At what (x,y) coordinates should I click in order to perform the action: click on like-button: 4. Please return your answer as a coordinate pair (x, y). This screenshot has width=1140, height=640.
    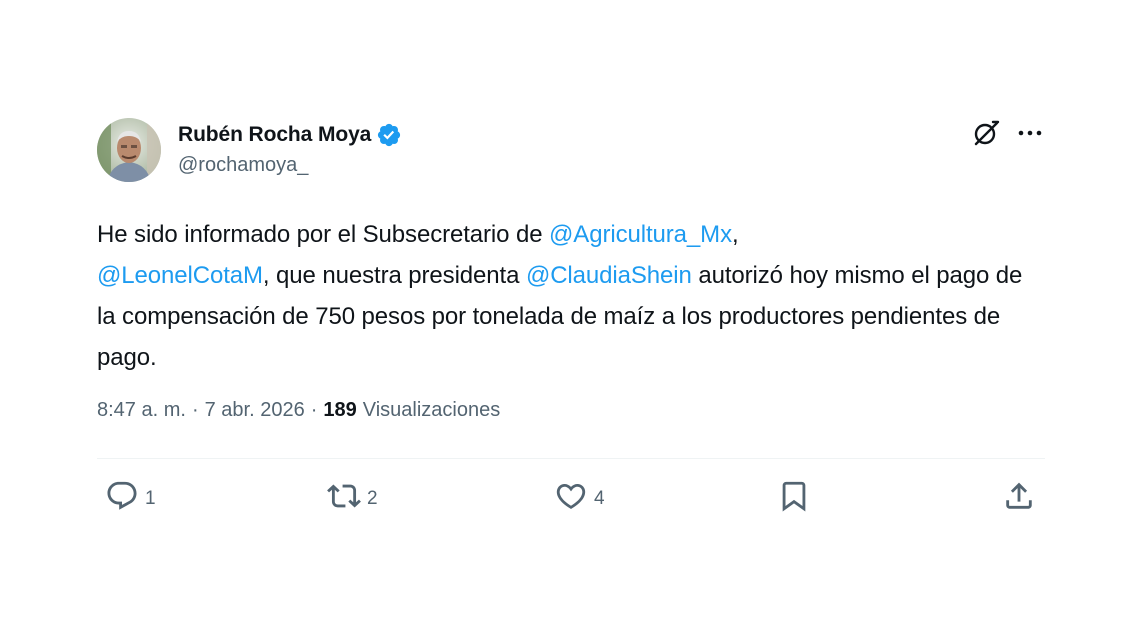
    Looking at the image, I should click on (579, 499).